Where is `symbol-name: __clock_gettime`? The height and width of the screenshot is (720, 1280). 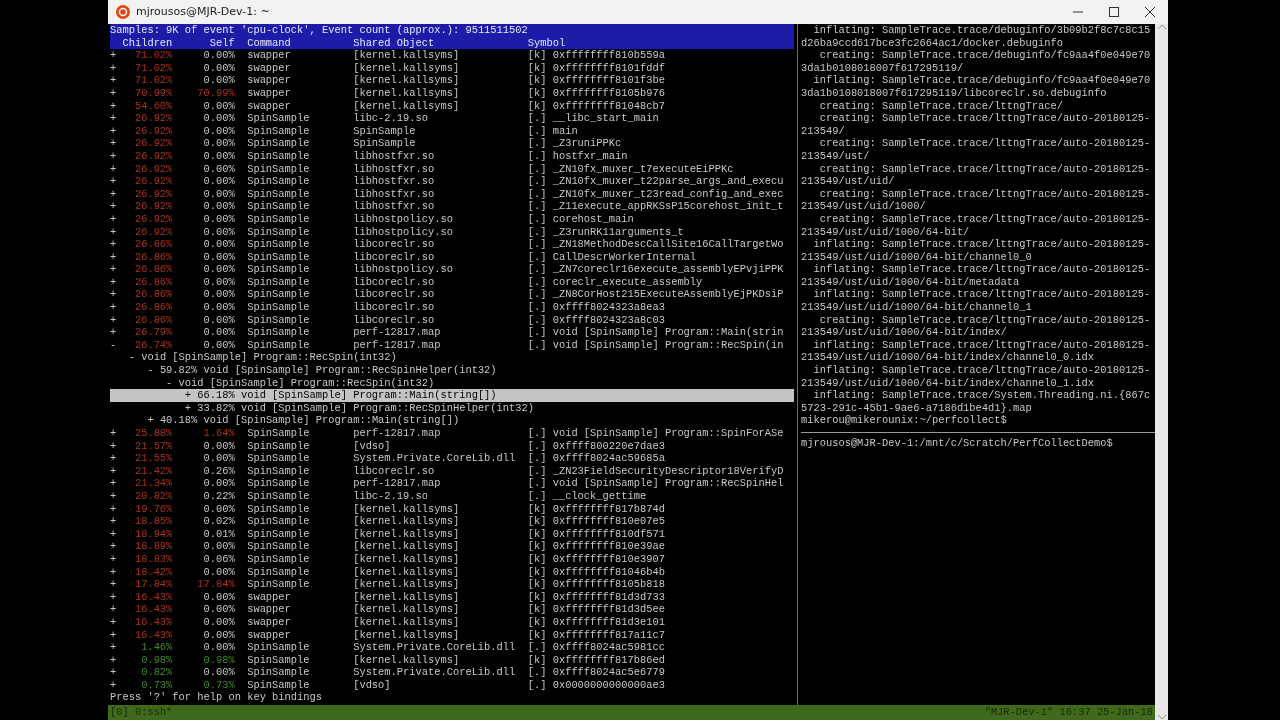
symbol-name: __clock_gettime is located at coordinates (599, 496).